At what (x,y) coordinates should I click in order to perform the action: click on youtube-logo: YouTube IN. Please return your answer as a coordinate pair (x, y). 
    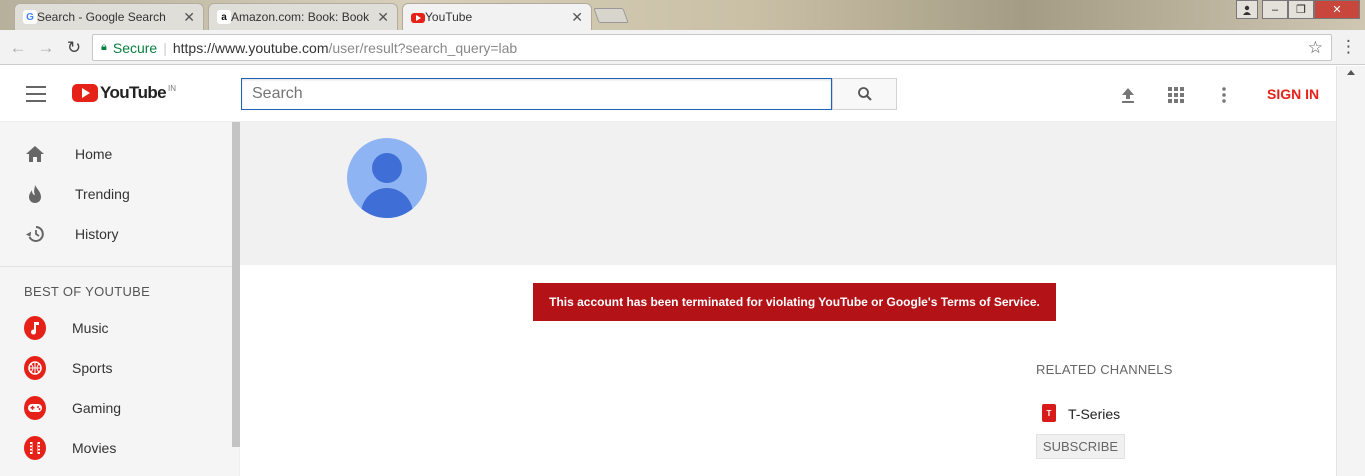
    Looking at the image, I should click on (124, 93).